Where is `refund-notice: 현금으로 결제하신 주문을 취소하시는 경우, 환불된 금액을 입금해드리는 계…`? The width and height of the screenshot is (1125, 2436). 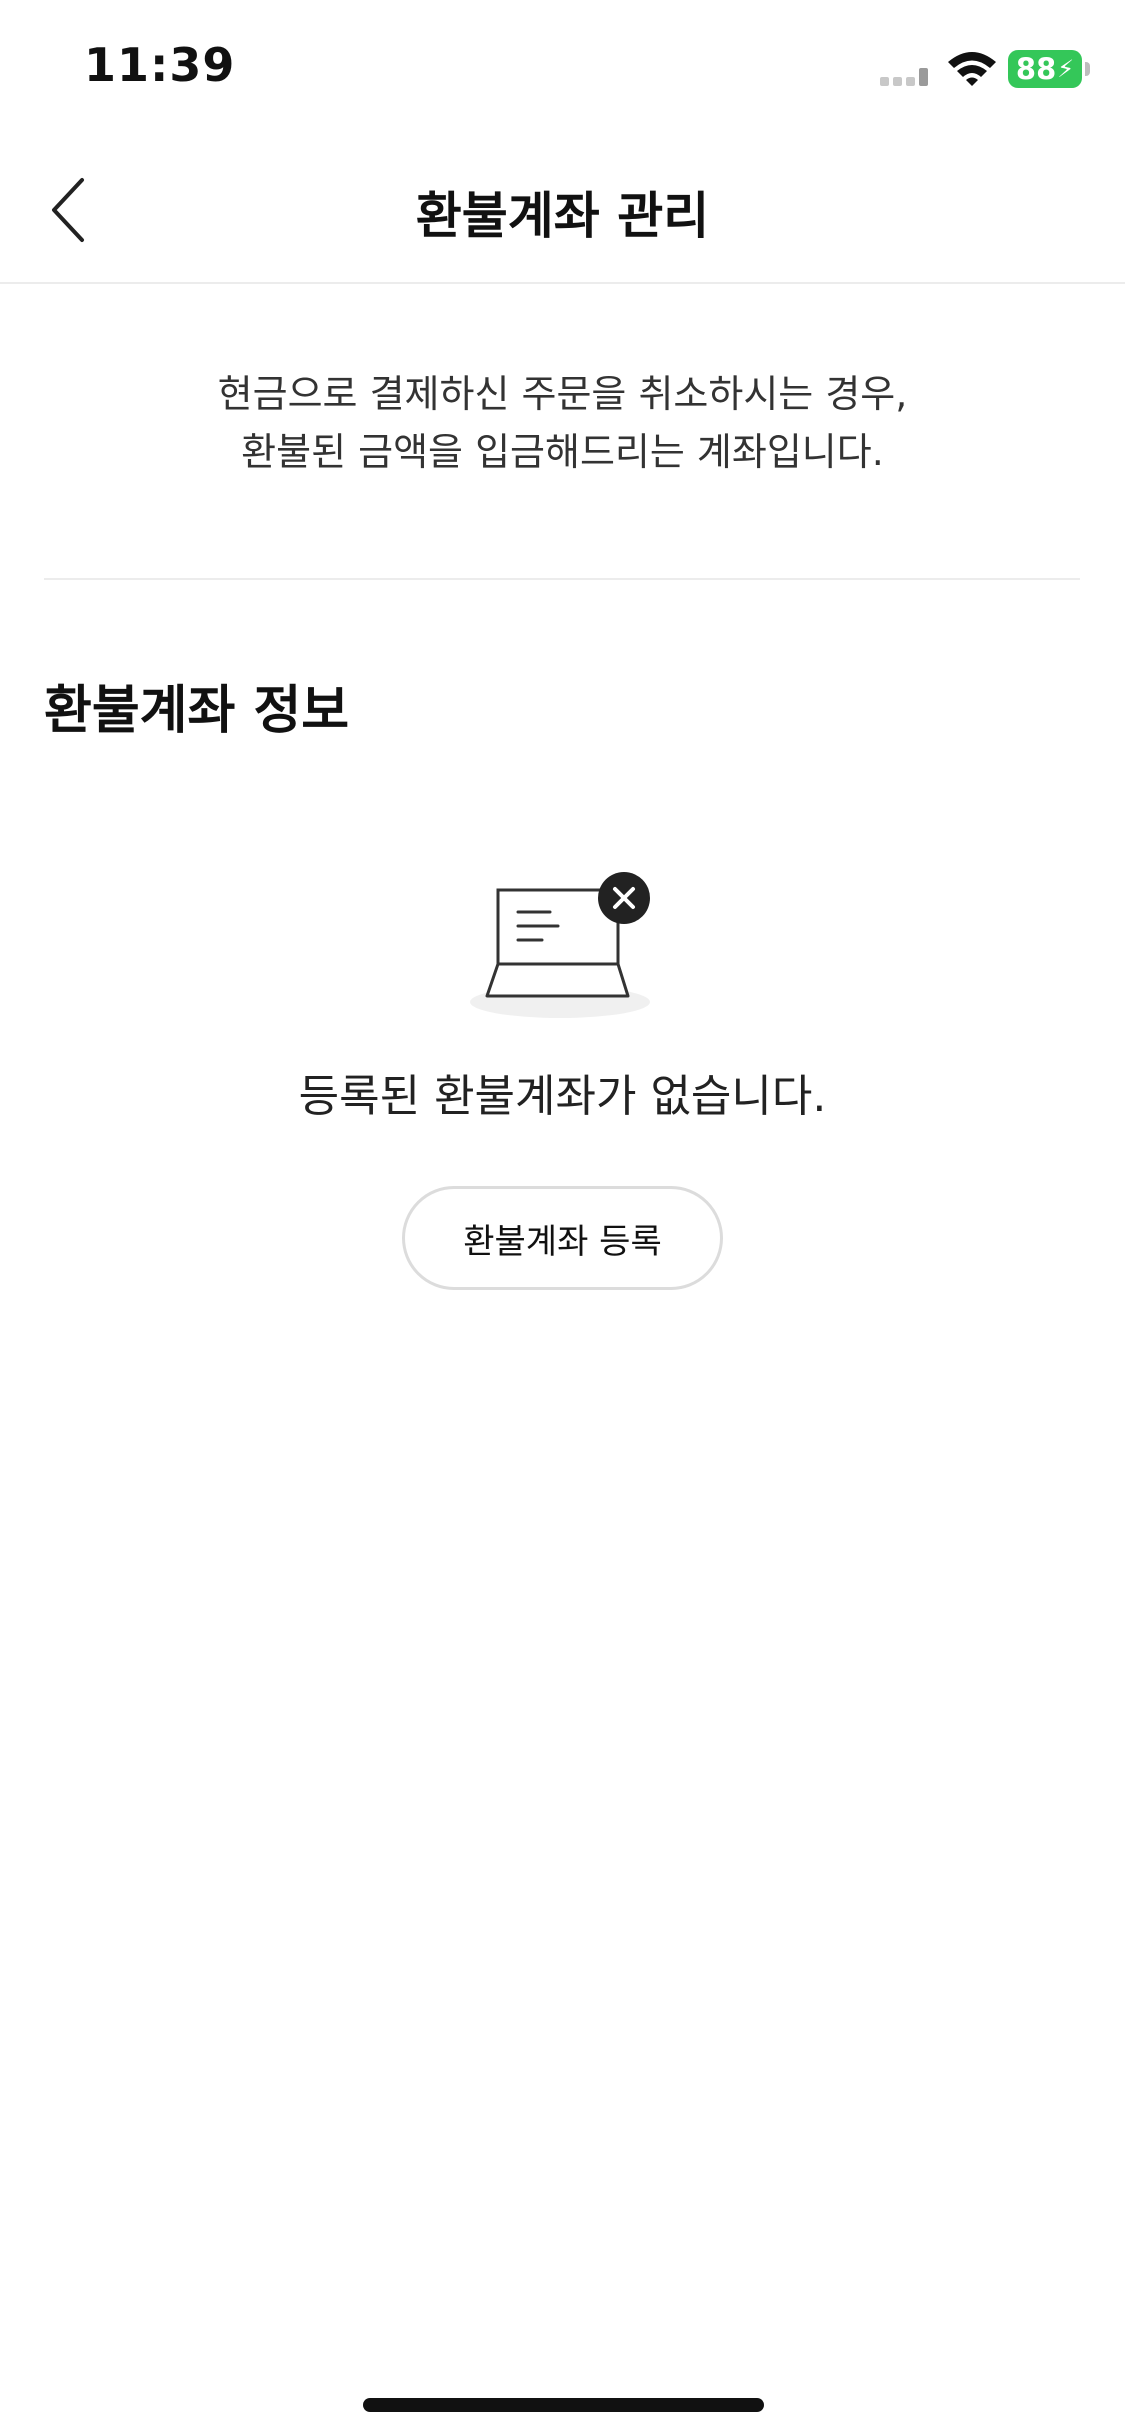
refund-notice: 현금으로 결제하신 주문을 취소하시는 경우, 환불된 금액을 입금해드리는 계… is located at coordinates (562, 423).